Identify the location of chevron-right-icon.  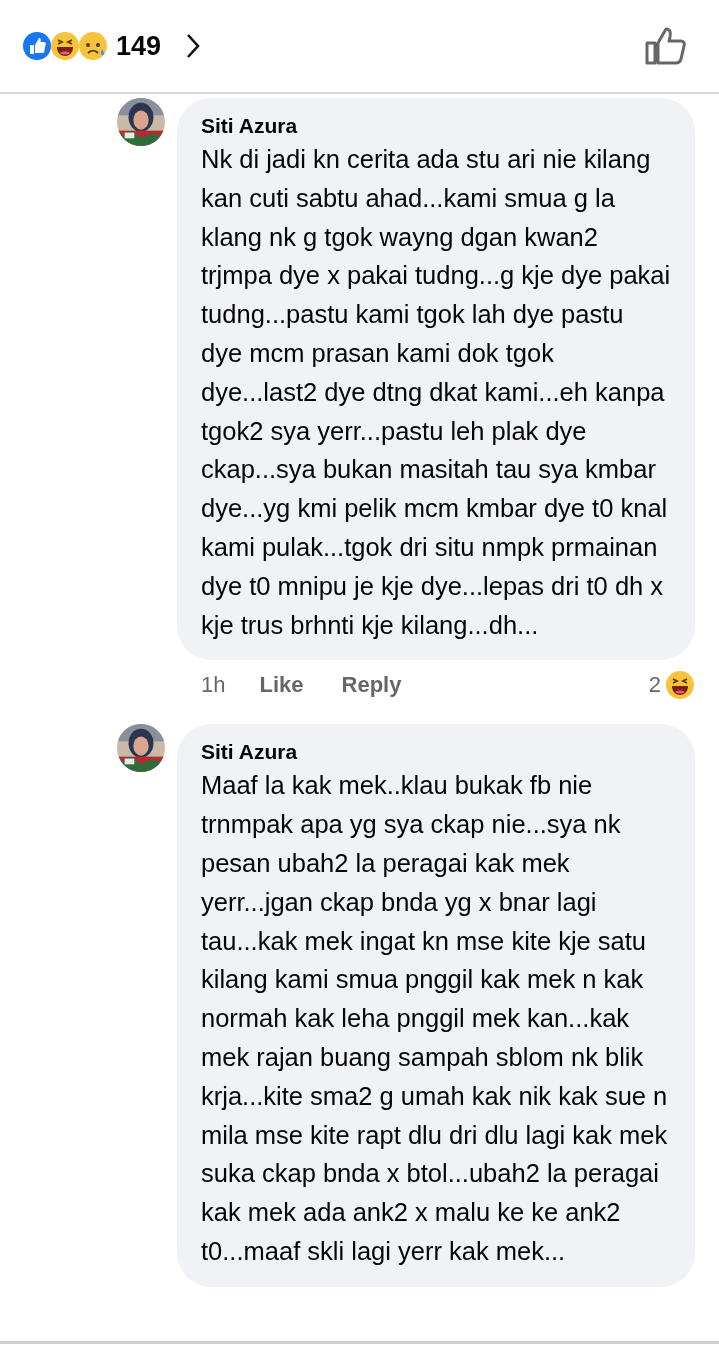
(193, 46).